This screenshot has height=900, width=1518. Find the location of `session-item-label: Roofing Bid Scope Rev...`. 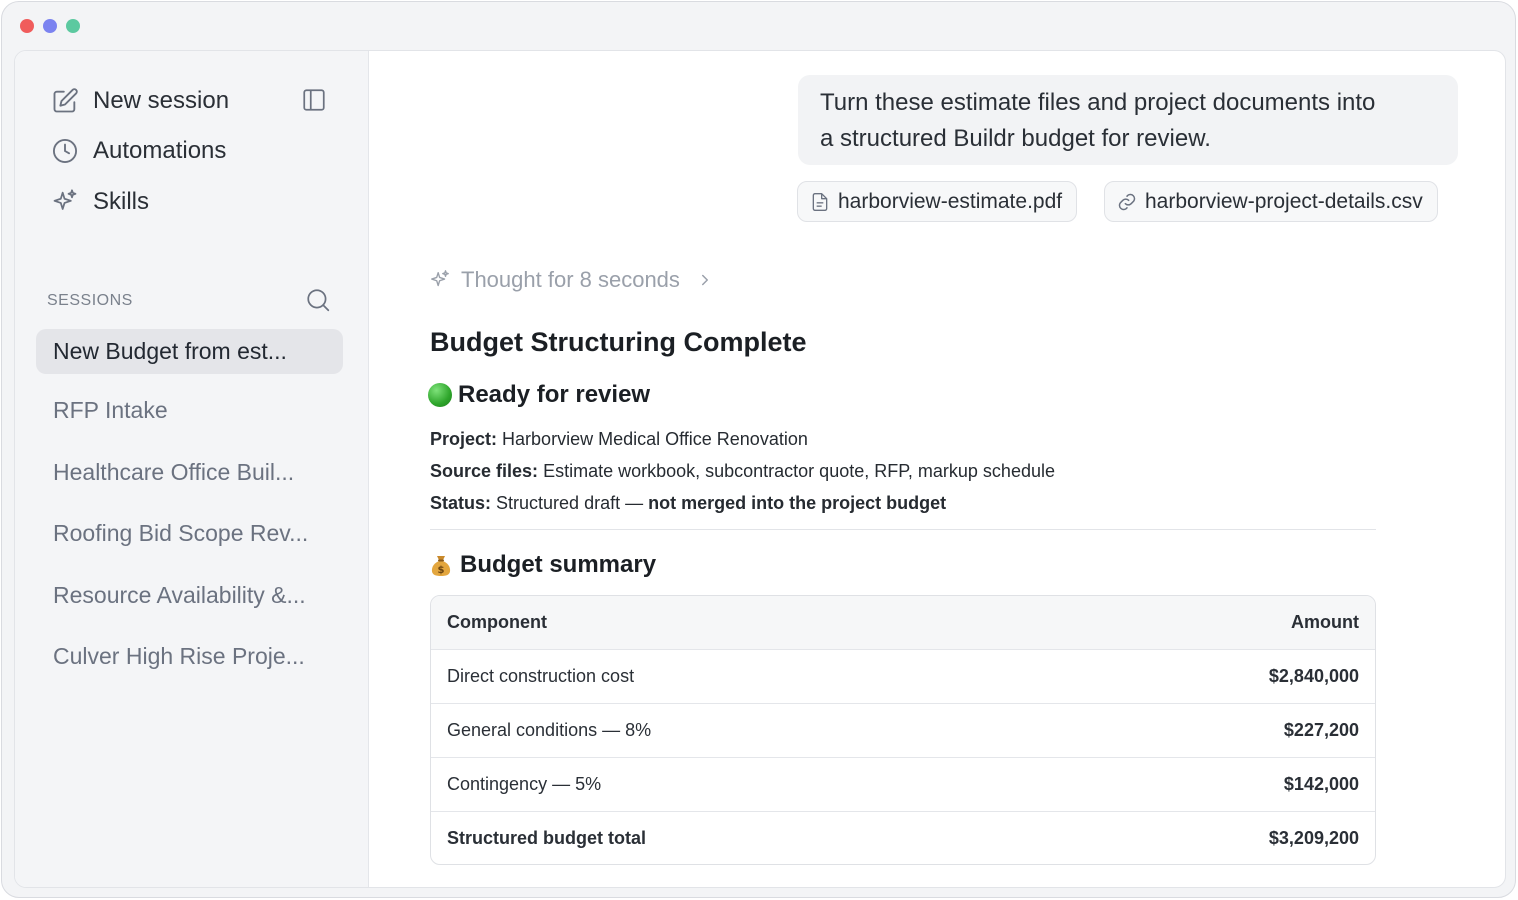

session-item-label: Roofing Bid Scope Rev... is located at coordinates (181, 533).